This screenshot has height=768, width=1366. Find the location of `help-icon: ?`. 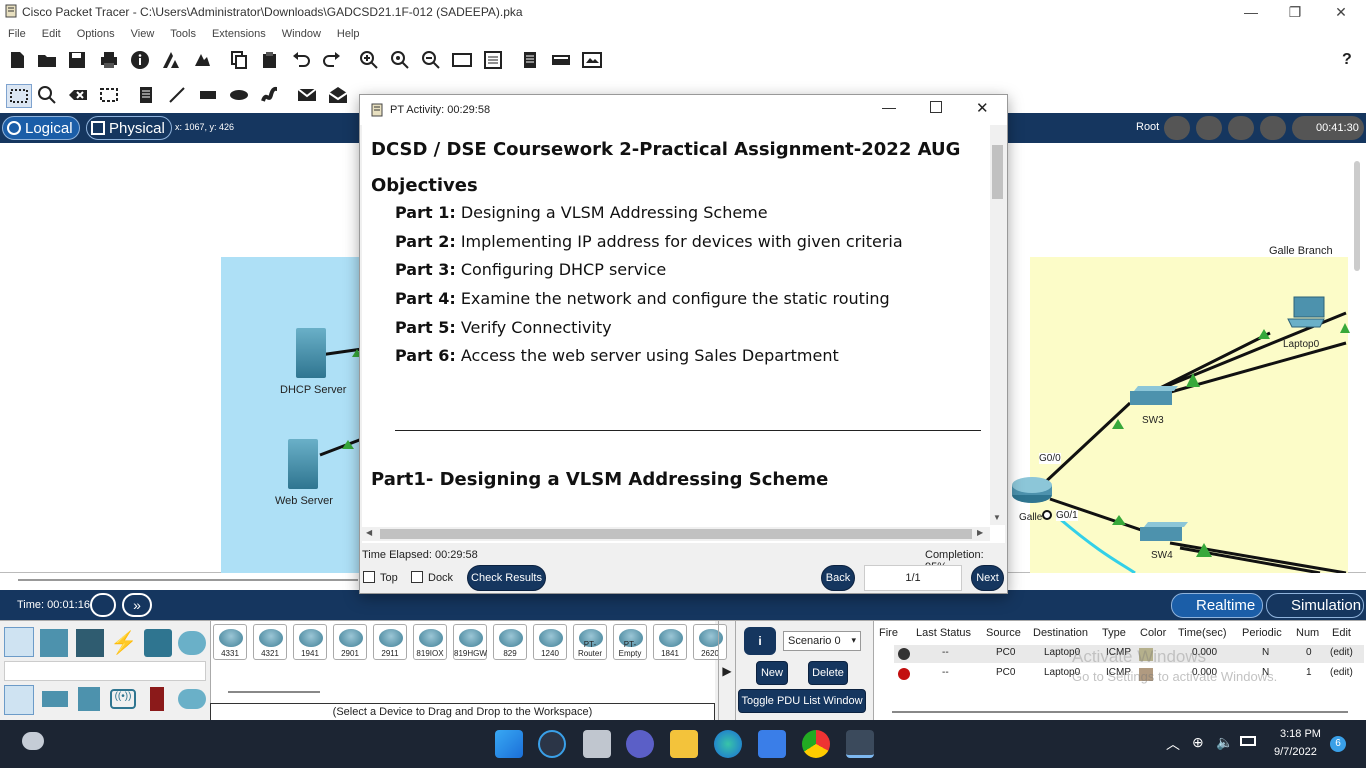

help-icon: ? is located at coordinates (1347, 60).